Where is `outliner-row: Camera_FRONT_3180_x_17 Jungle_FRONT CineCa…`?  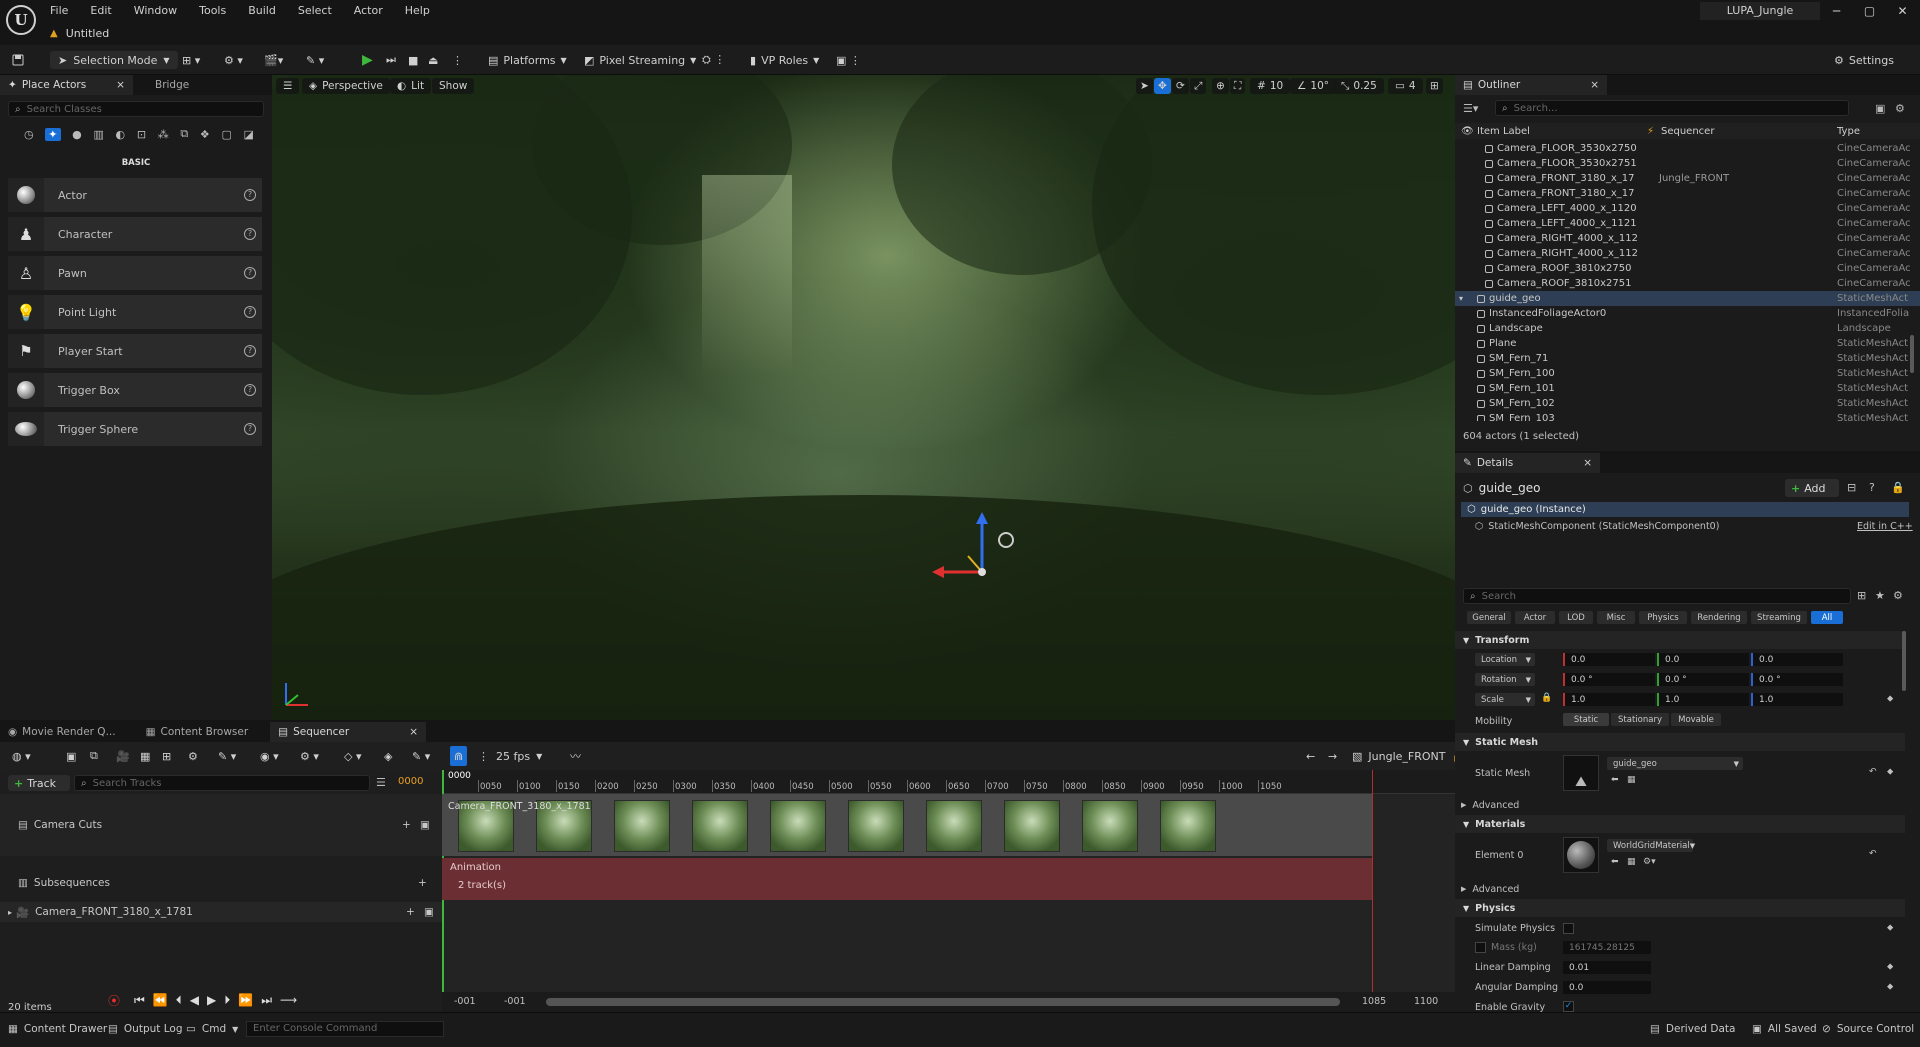 outliner-row: Camera_FRONT_3180_x_17 Jungle_FRONT CineCa… is located at coordinates (1687, 178).